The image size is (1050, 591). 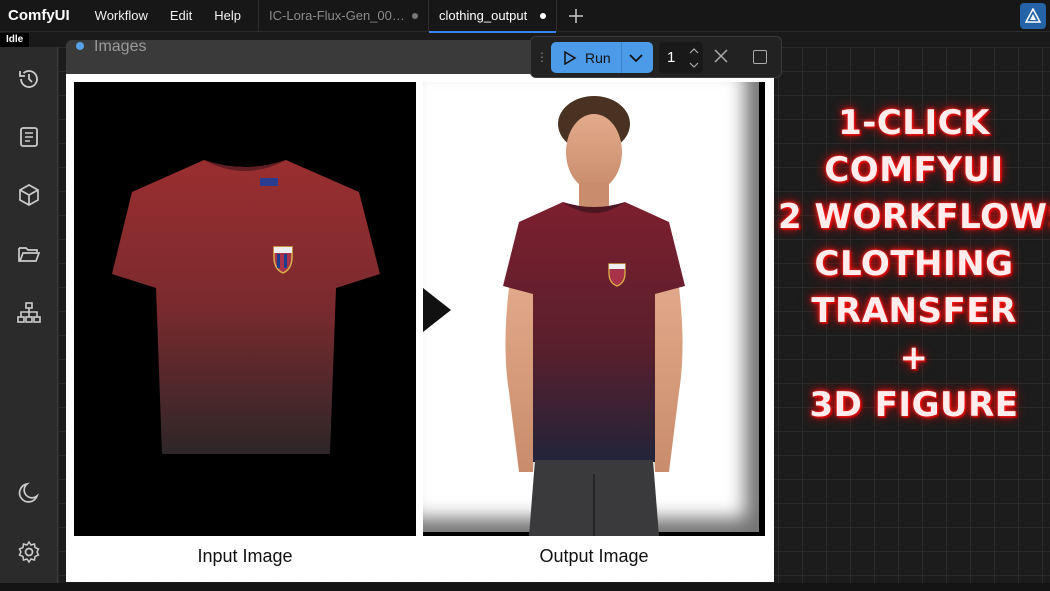 What do you see at coordinates (914, 311) in the screenshot?
I see `promo-line: TRANSFER` at bounding box center [914, 311].